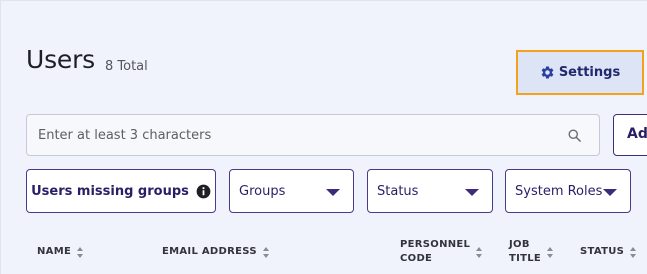 This screenshot has height=274, width=647. I want to click on groups-dropdown-label: Groups, so click(262, 191).